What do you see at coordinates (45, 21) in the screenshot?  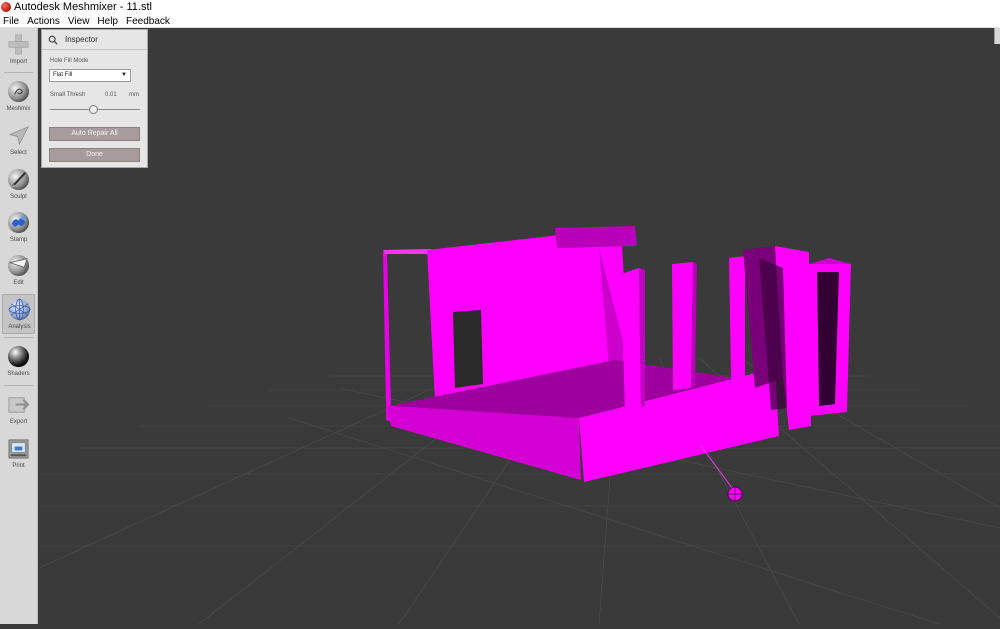 I see `menu-actions: Actions` at bounding box center [45, 21].